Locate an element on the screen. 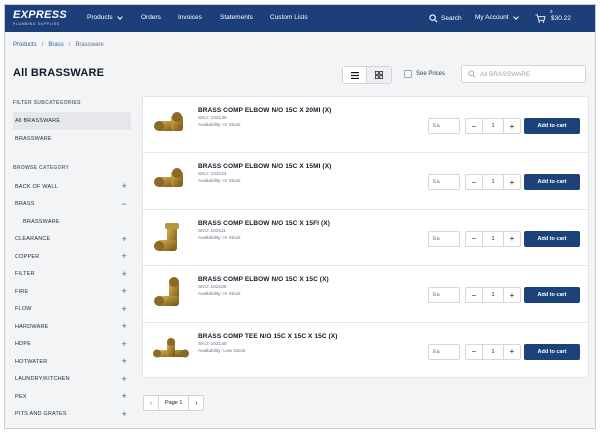 The image size is (600, 433). breadcrumb-brass: Brass is located at coordinates (55, 45).